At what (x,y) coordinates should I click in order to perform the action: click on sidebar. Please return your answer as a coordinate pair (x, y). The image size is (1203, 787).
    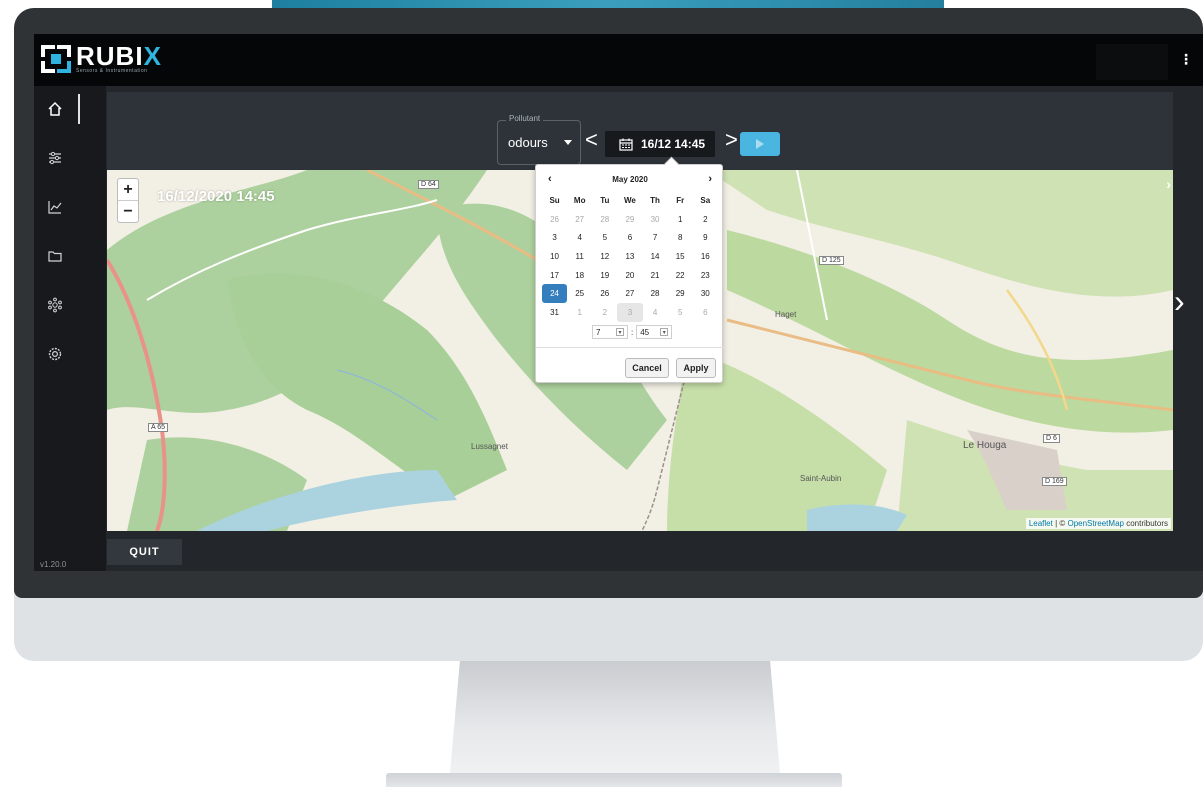
    Looking at the image, I should click on (70, 328).